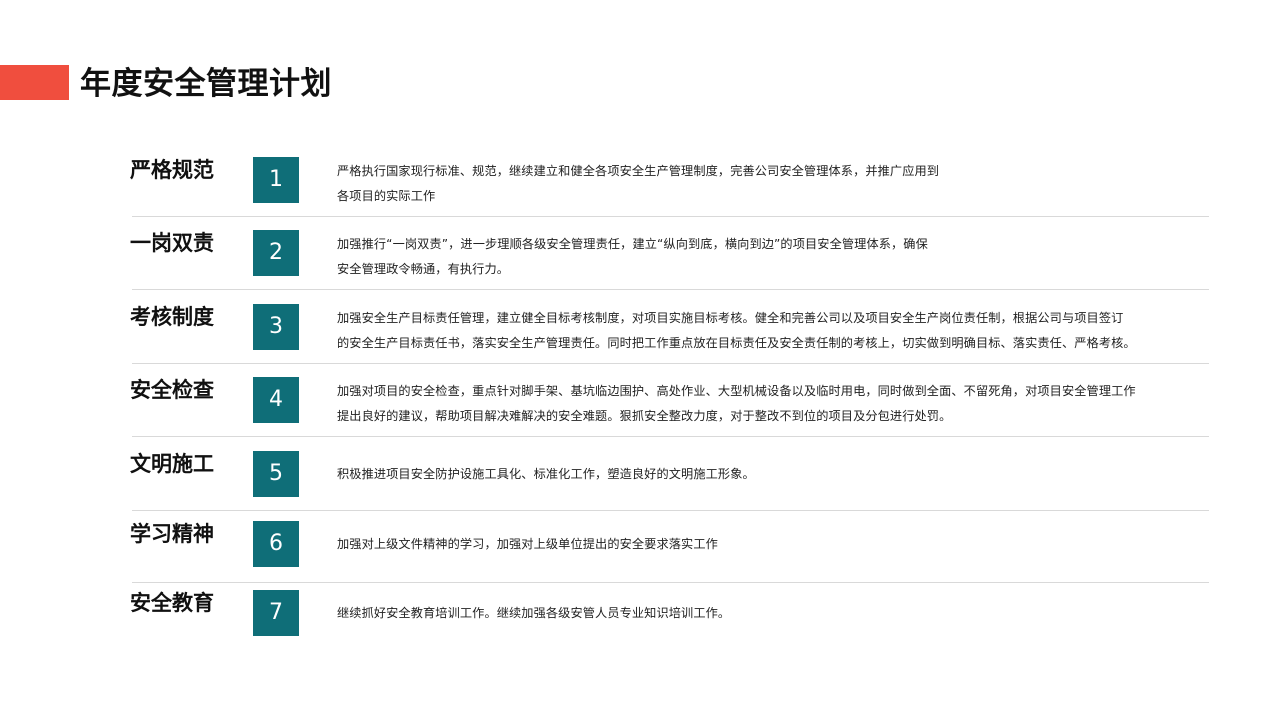  Describe the element at coordinates (772, 544) in the screenshot. I see `plan-item-description: 加强对上级文件精神的学习，加强对上级单位提出的安全要求落实工作` at that location.